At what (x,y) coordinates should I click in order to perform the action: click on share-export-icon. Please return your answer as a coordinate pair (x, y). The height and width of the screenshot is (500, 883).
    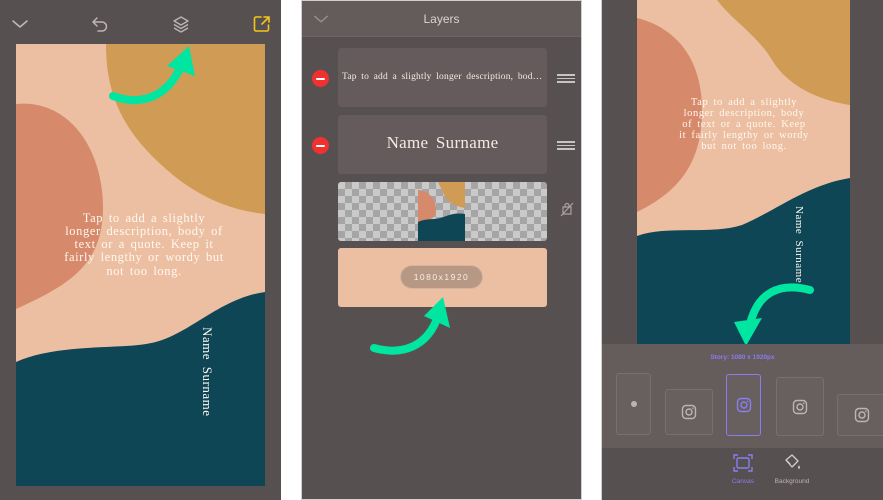
    Looking at the image, I should click on (262, 24).